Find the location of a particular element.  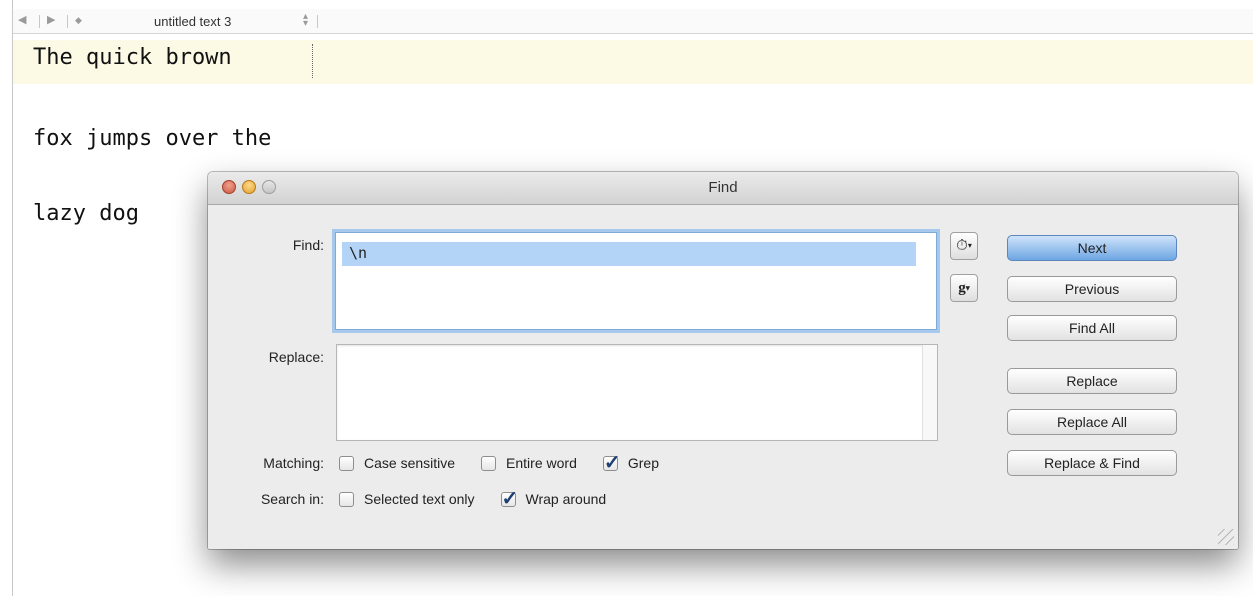

find-text-selection is located at coordinates (629, 254).